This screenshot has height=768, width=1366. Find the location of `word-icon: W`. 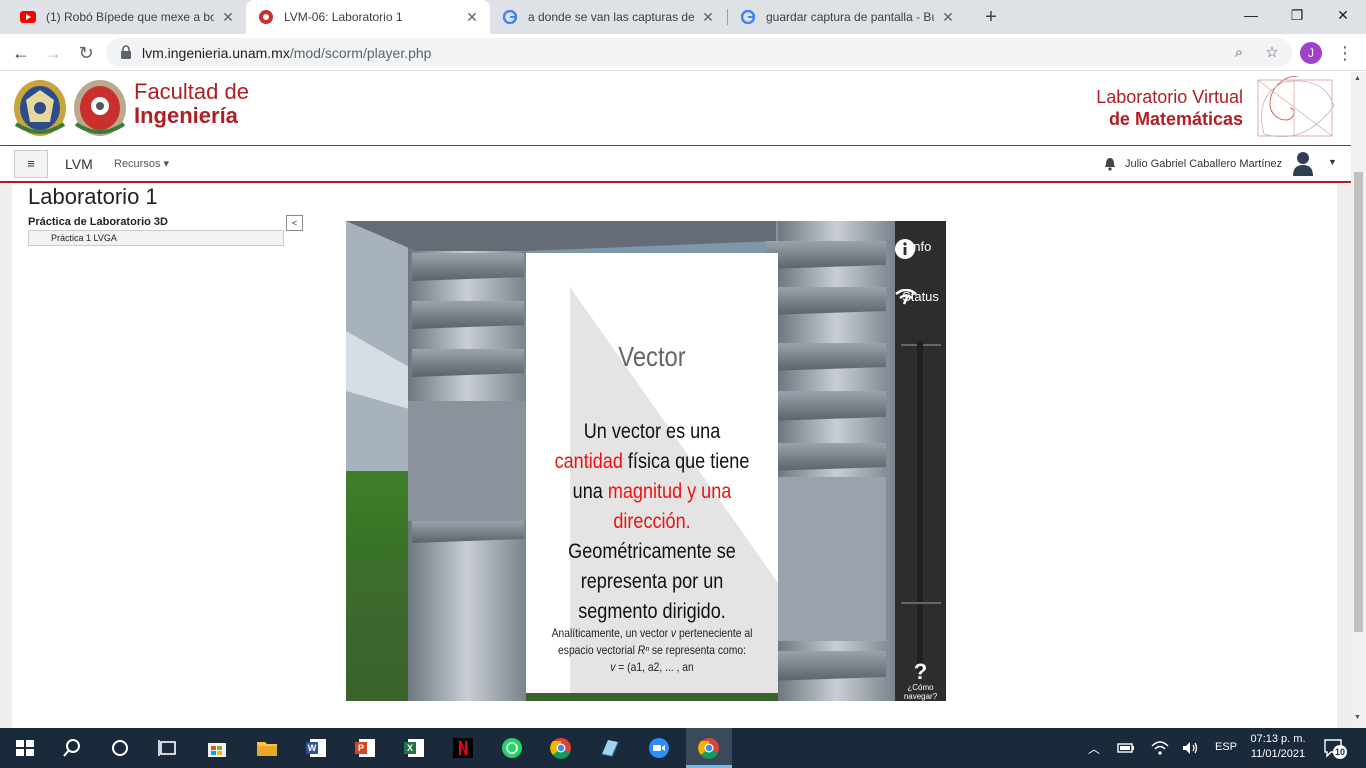

word-icon: W is located at coordinates (316, 748).